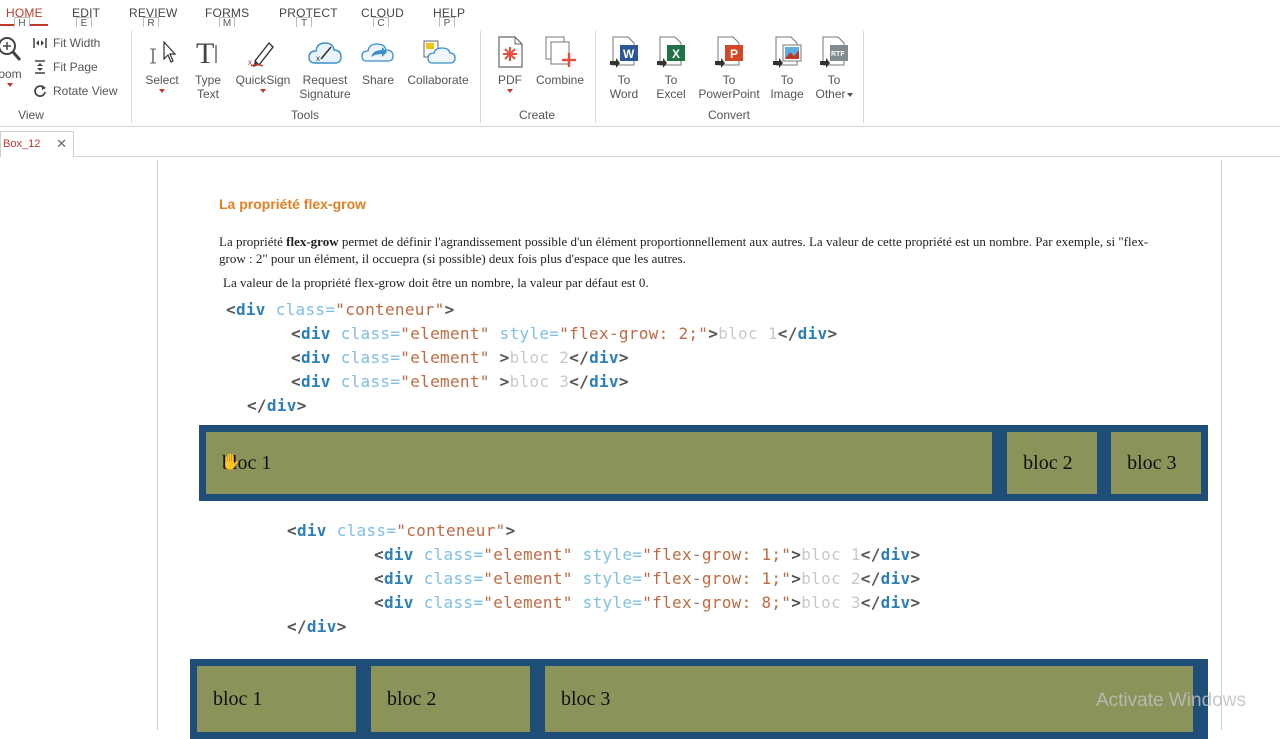  Describe the element at coordinates (293, 204) in the screenshot. I see `section-title: La propriété flex-grow` at that location.